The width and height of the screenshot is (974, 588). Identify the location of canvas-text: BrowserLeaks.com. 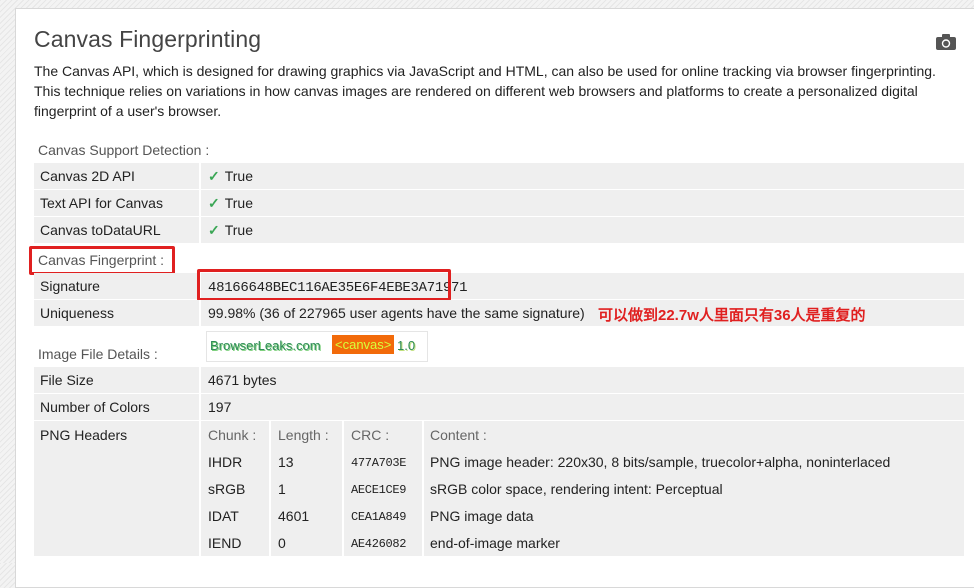
(265, 345).